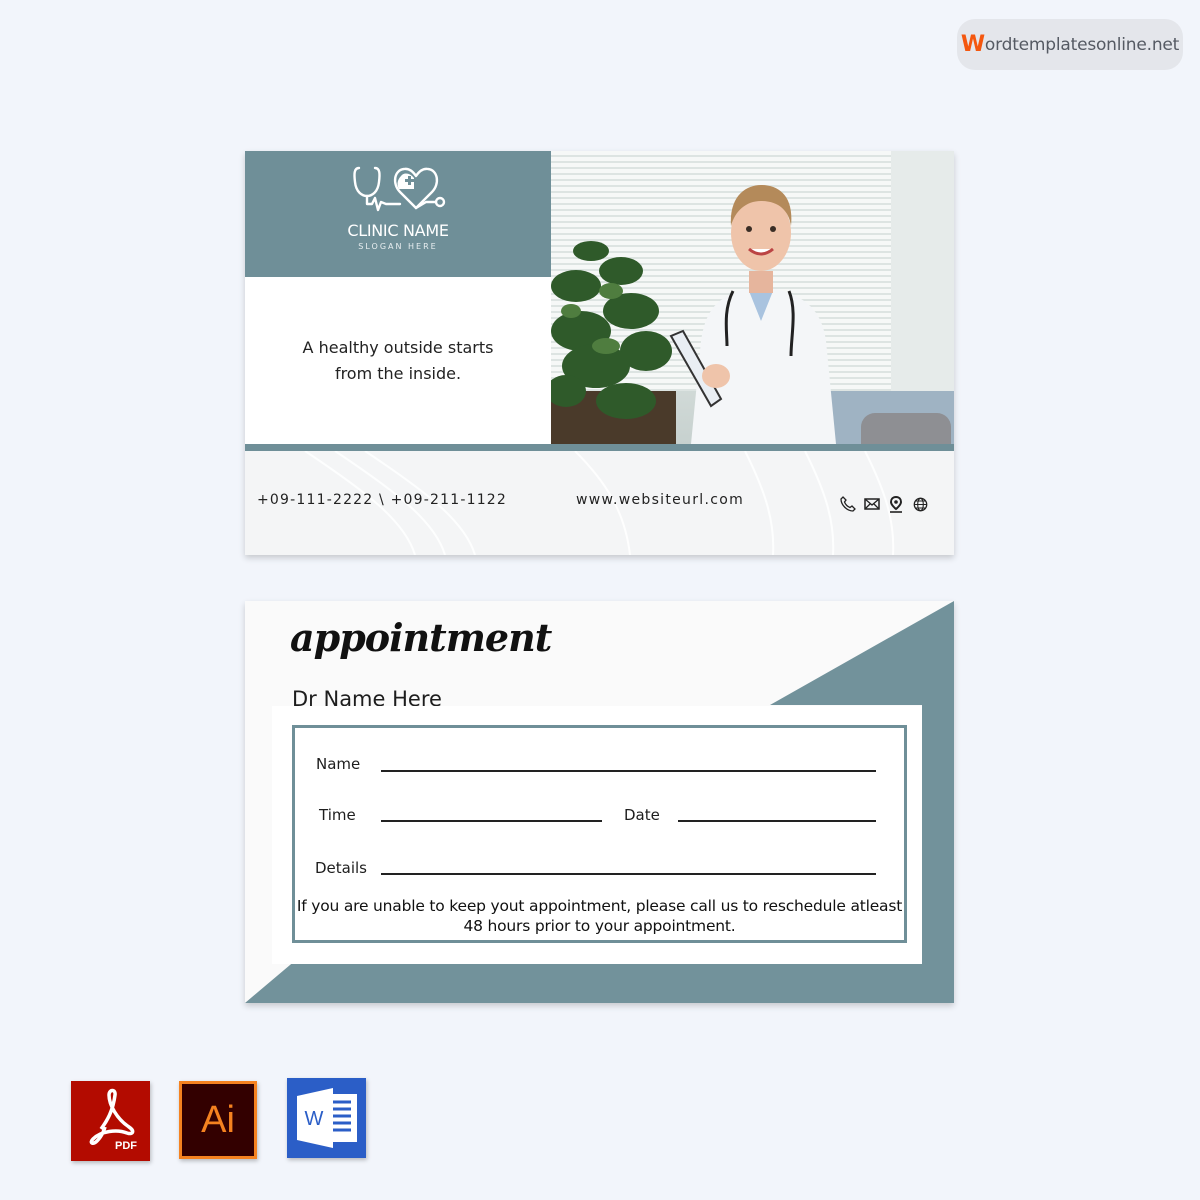 This screenshot has height=1200, width=1200. Describe the element at coordinates (628, 874) in the screenshot. I see `details-input-line` at that location.